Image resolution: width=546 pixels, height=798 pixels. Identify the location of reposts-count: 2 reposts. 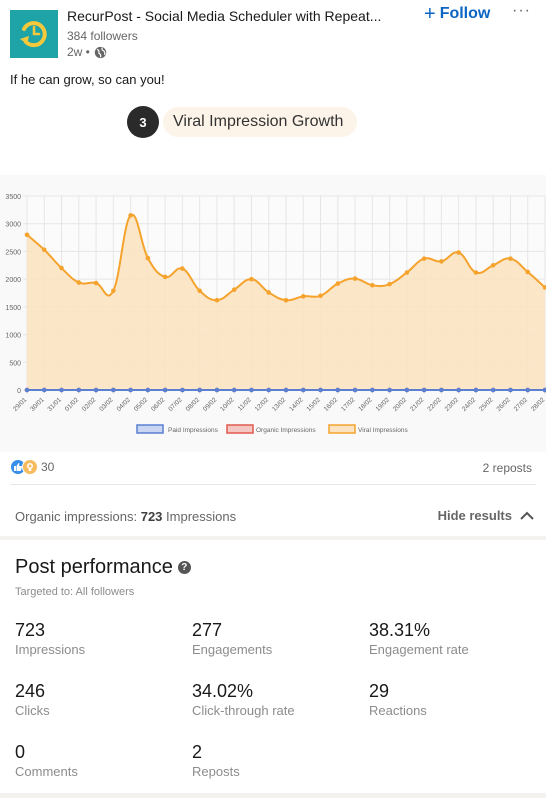
(507, 468).